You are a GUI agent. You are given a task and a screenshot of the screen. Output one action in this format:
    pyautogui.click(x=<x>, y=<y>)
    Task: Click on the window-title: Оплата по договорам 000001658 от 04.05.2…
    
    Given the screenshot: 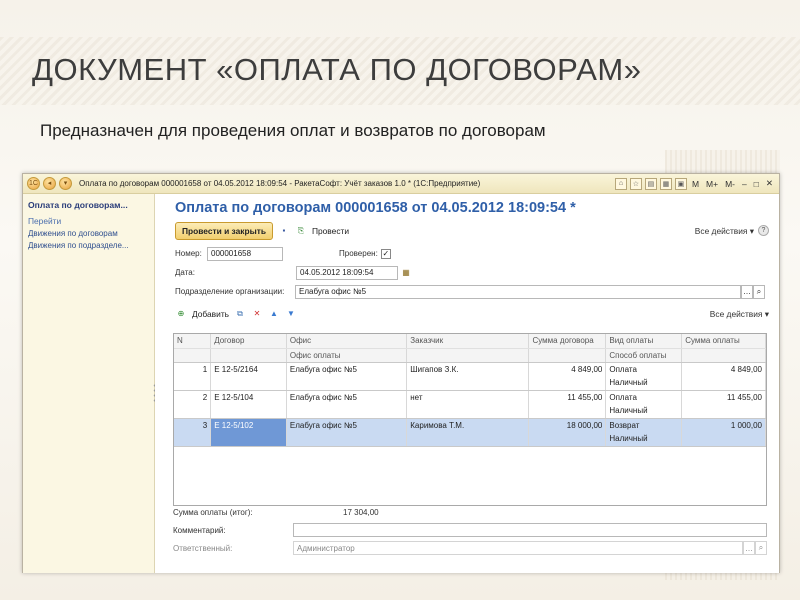 What is the action you would take?
    pyautogui.click(x=280, y=183)
    